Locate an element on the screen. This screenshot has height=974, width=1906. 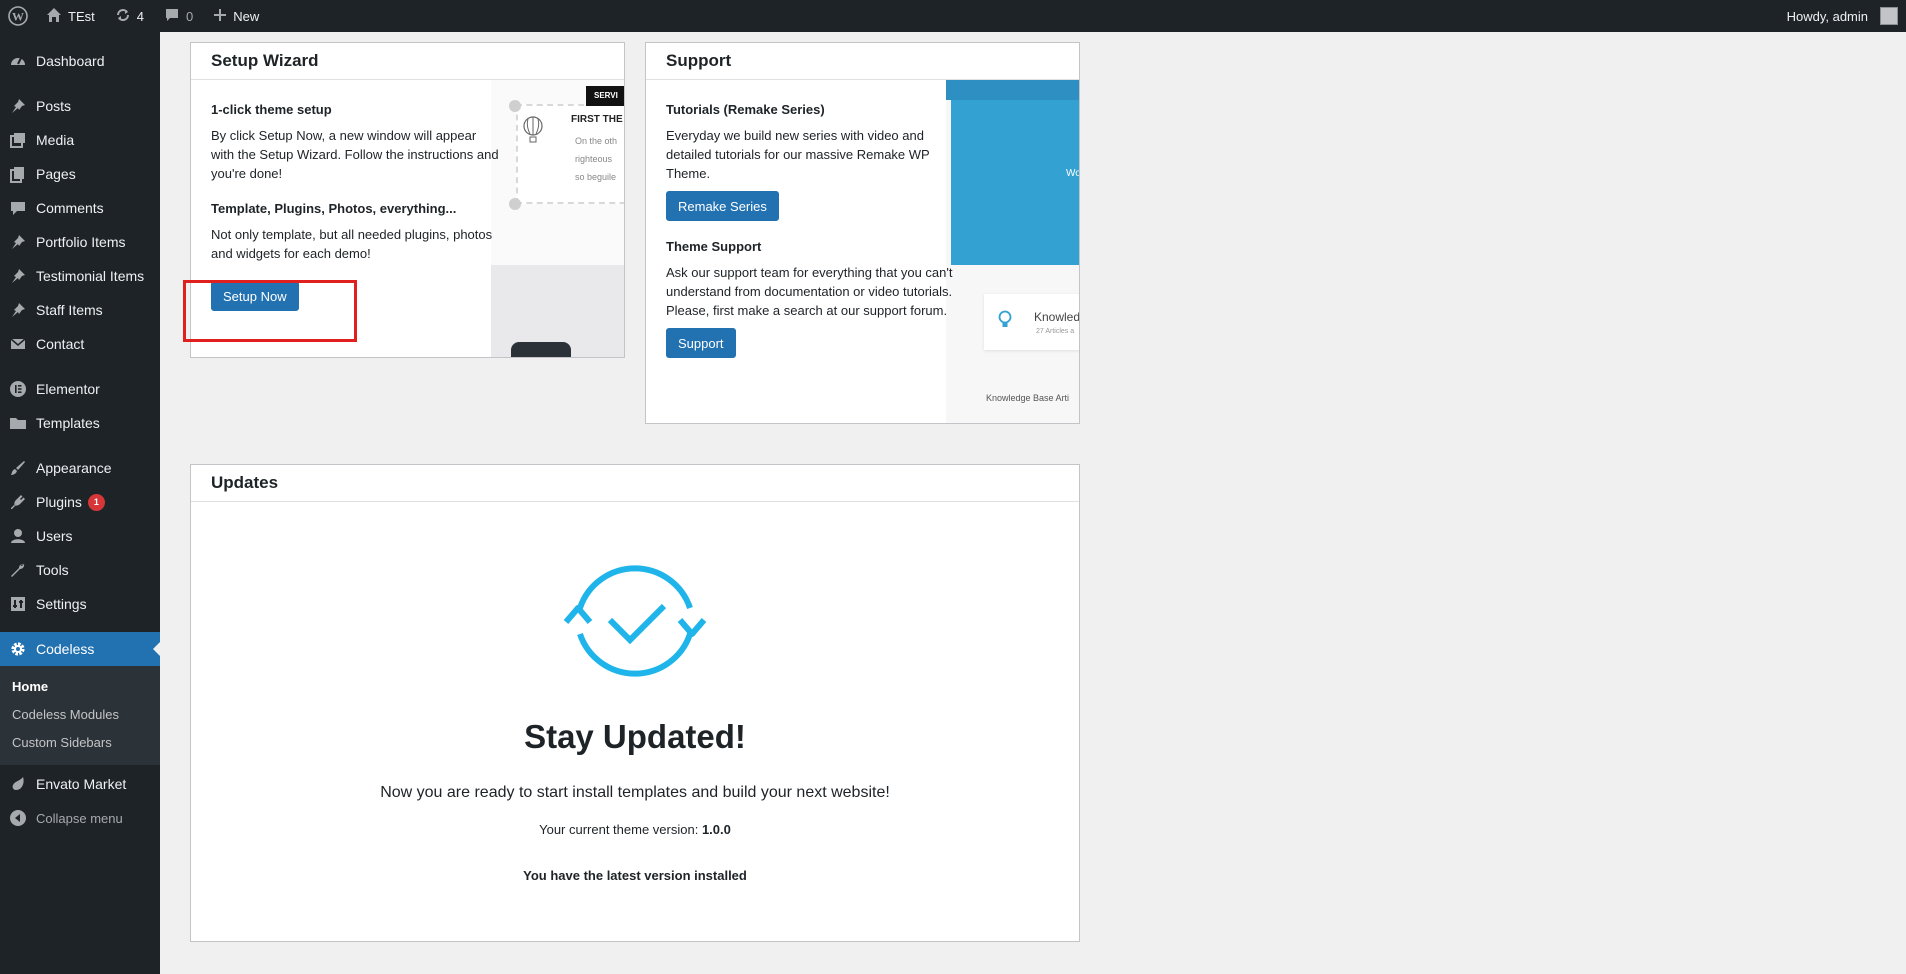
balloon-icon is located at coordinates (533, 132).